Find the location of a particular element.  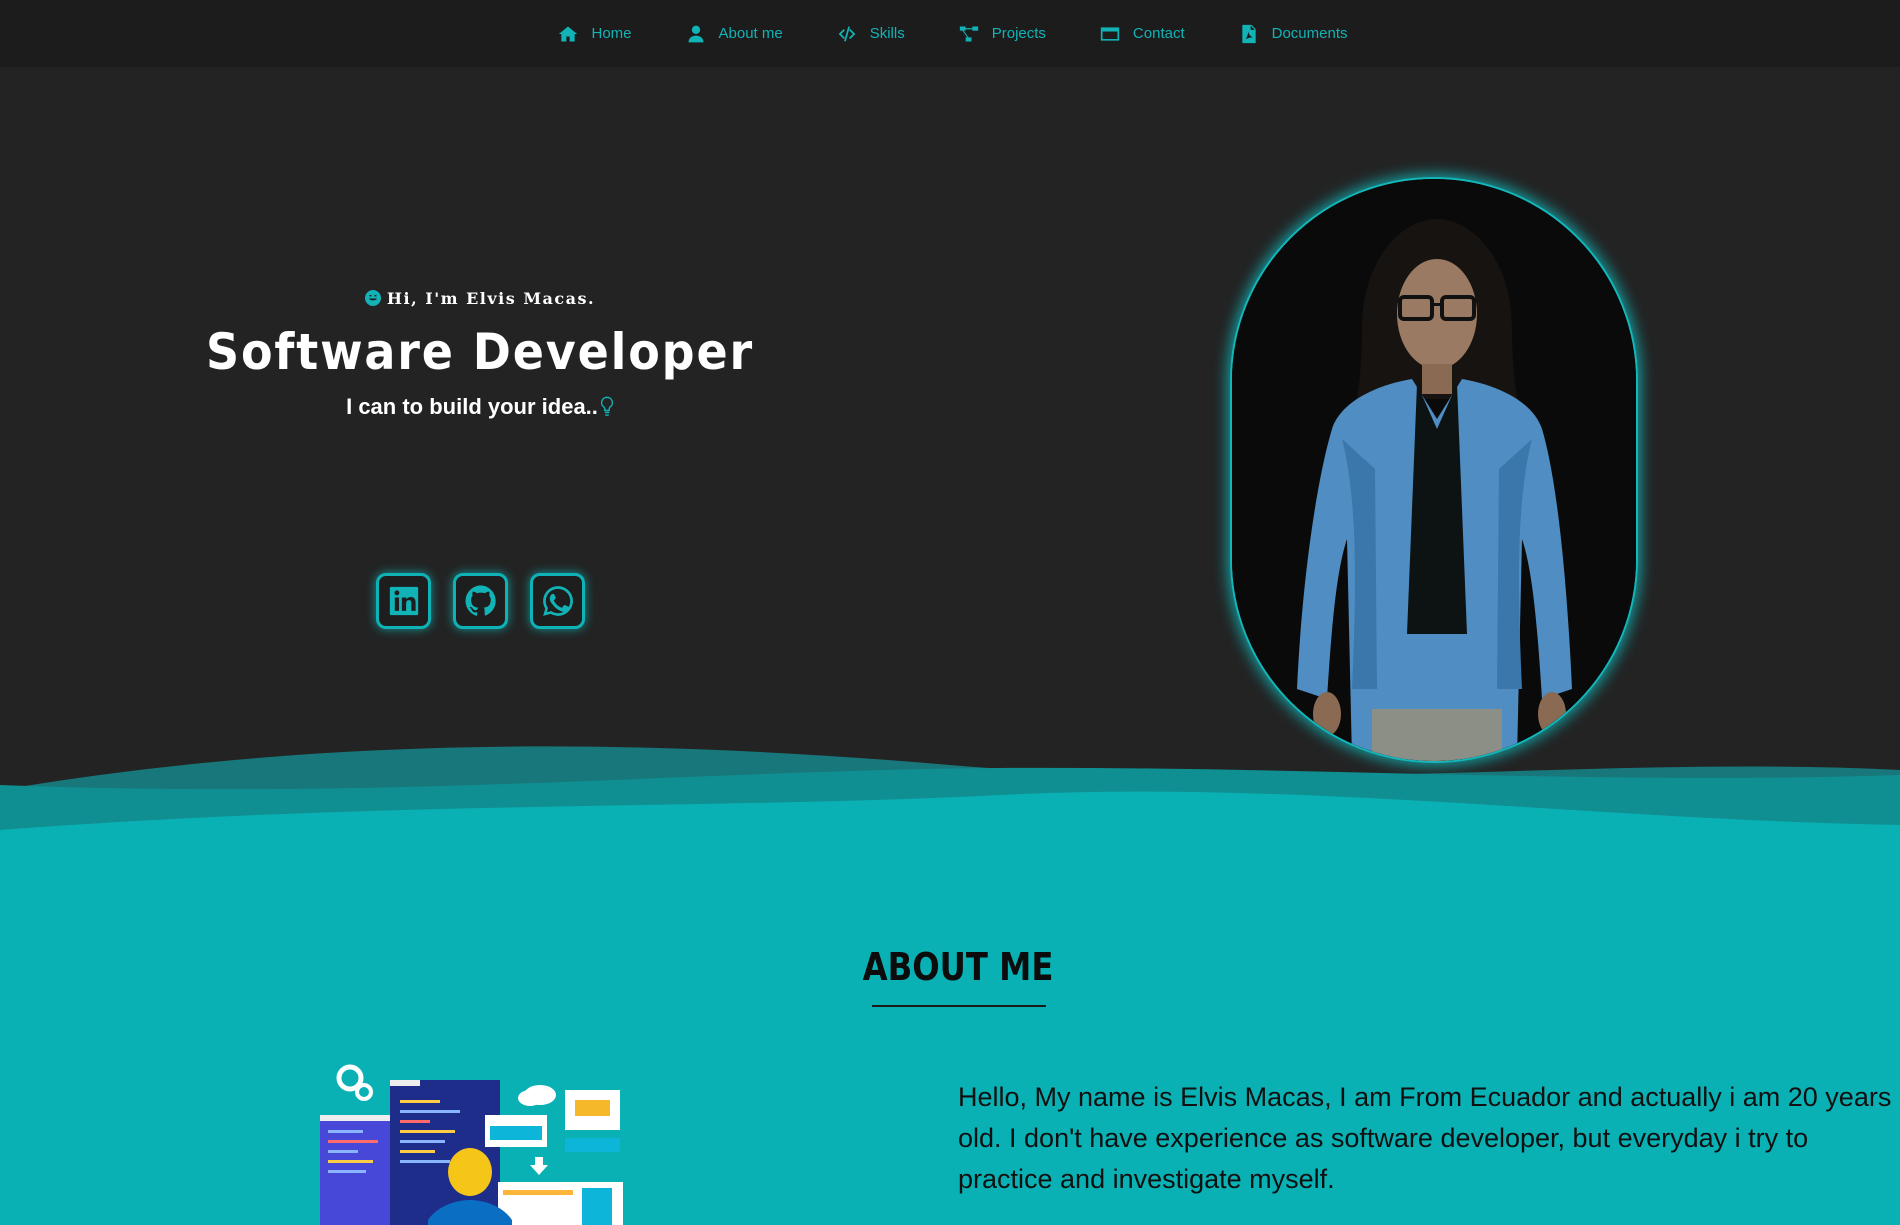

greeting: Hi, I'm Elvis Macas. is located at coordinates (480, 298).